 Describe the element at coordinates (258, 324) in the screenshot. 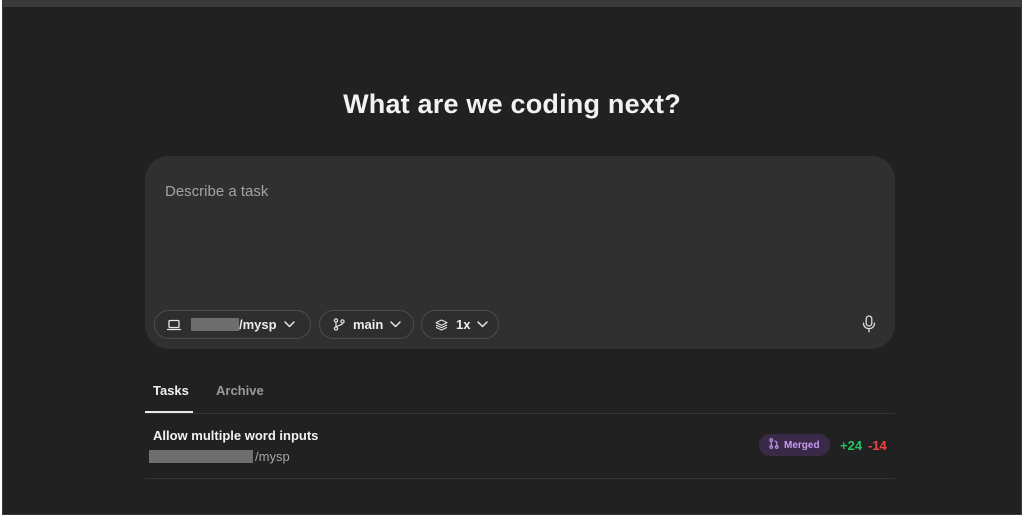

I see `repo-label: /mysp` at that location.